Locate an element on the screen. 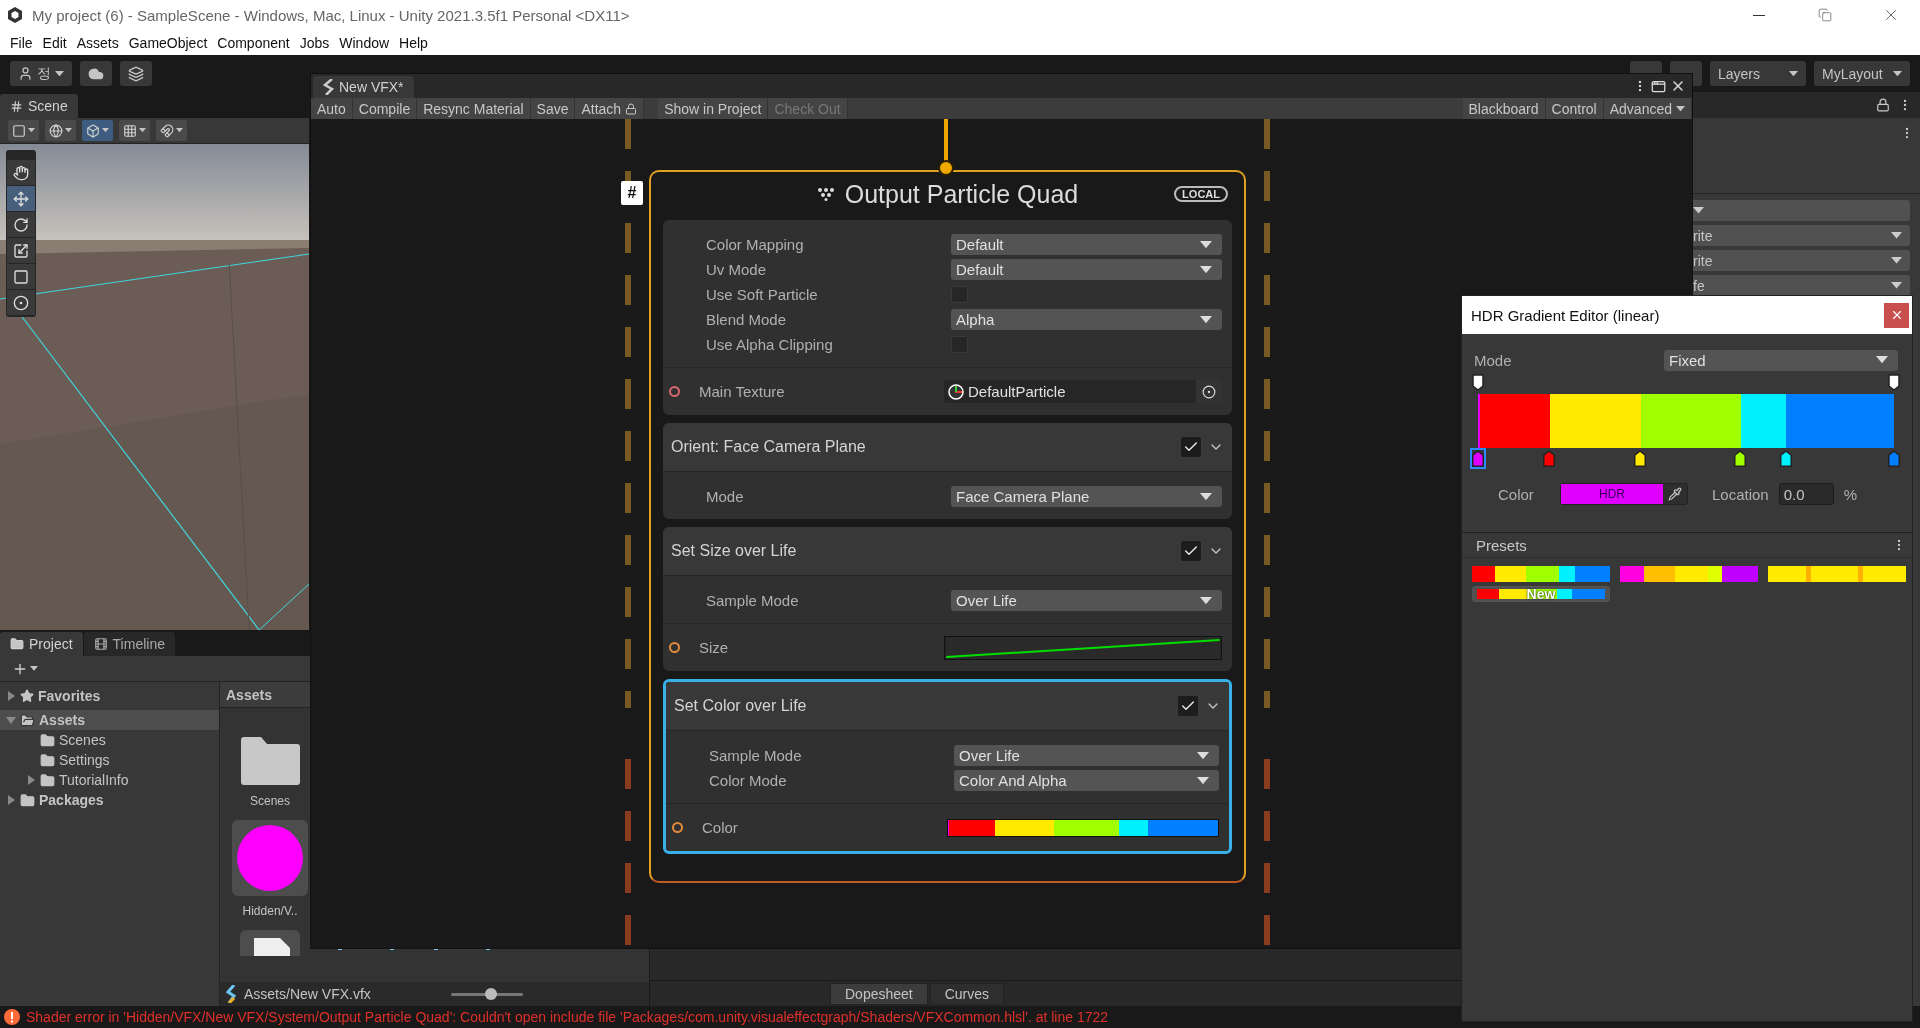  menu-item: Component is located at coordinates (253, 42).